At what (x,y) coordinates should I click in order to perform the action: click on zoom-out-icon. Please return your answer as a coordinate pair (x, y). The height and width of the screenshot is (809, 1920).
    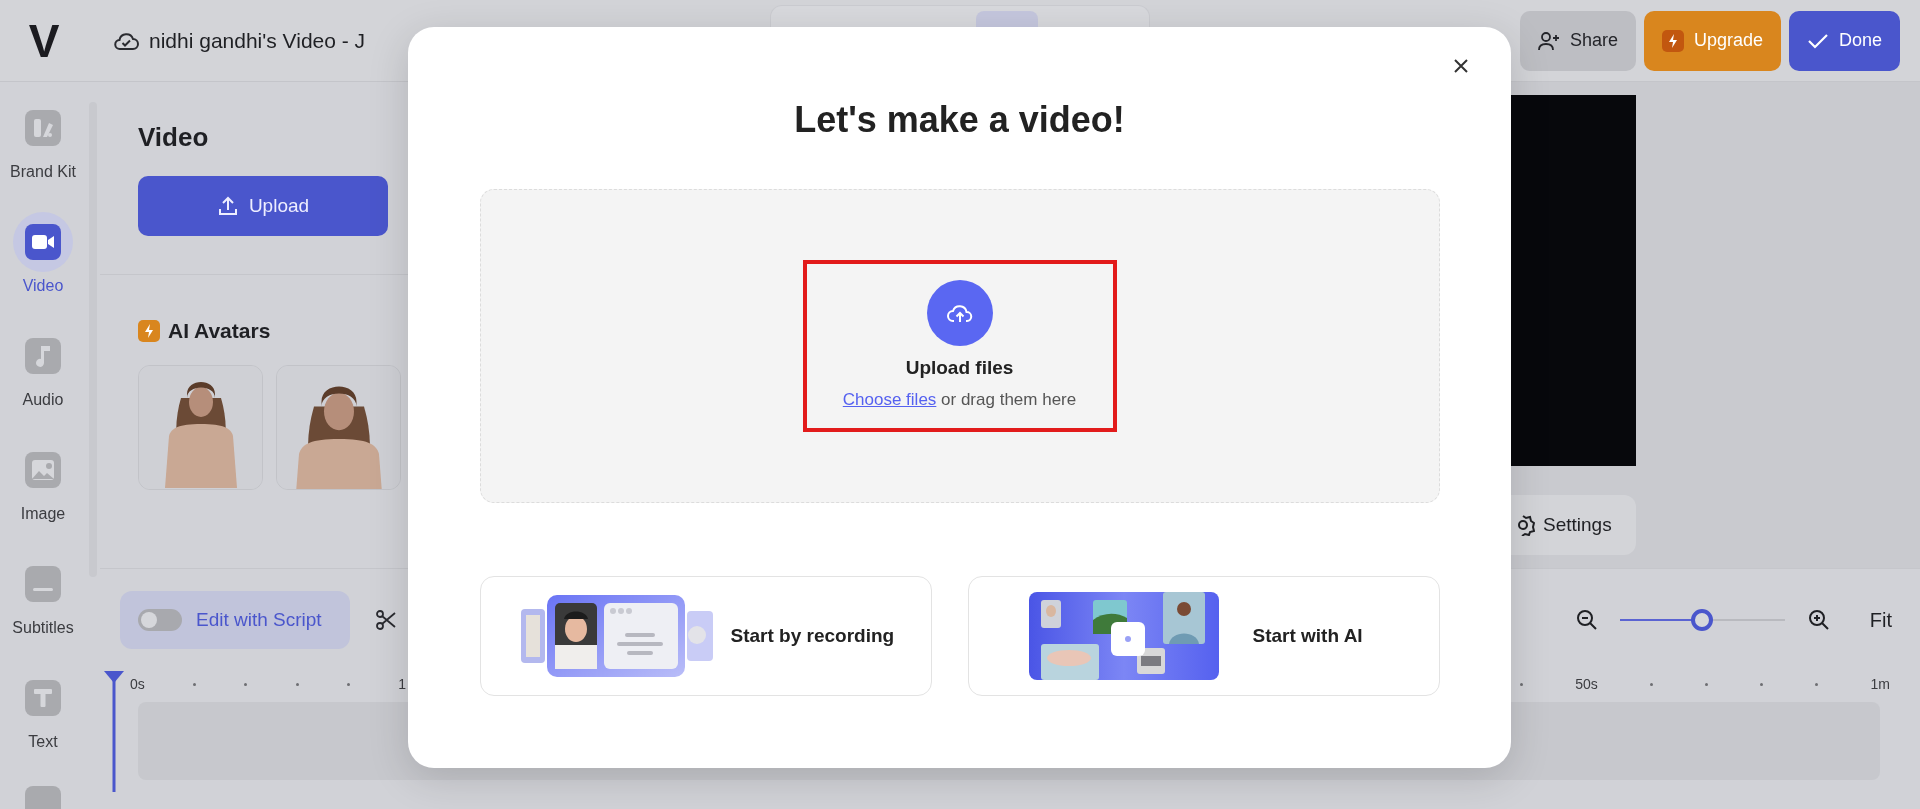
    Looking at the image, I should click on (1586, 620).